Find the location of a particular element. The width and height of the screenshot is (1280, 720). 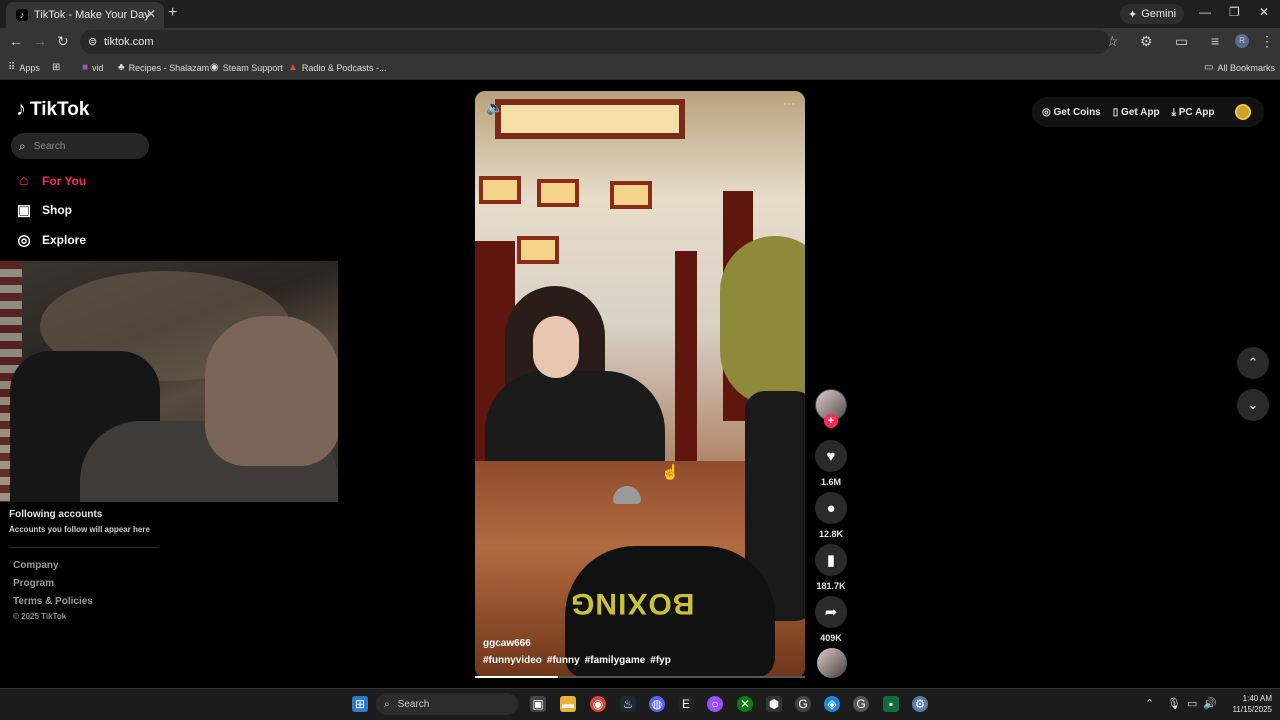

close-window-icon: ✕ is located at coordinates (1264, 12).